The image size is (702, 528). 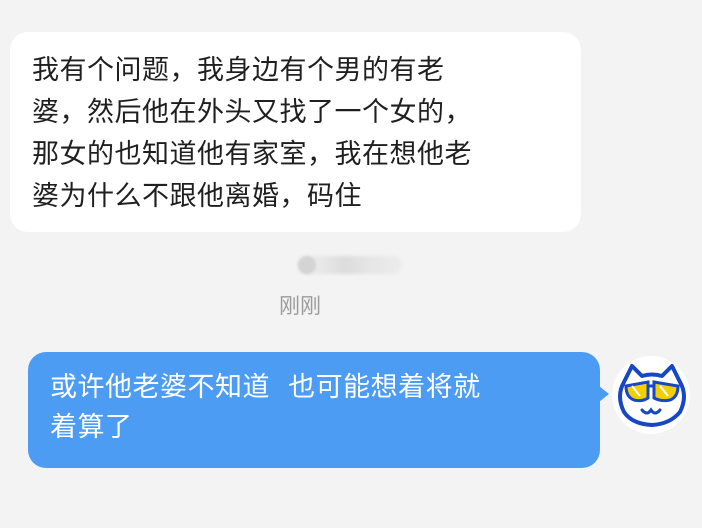 I want to click on message-timestamp: 刚刚, so click(x=300, y=306).